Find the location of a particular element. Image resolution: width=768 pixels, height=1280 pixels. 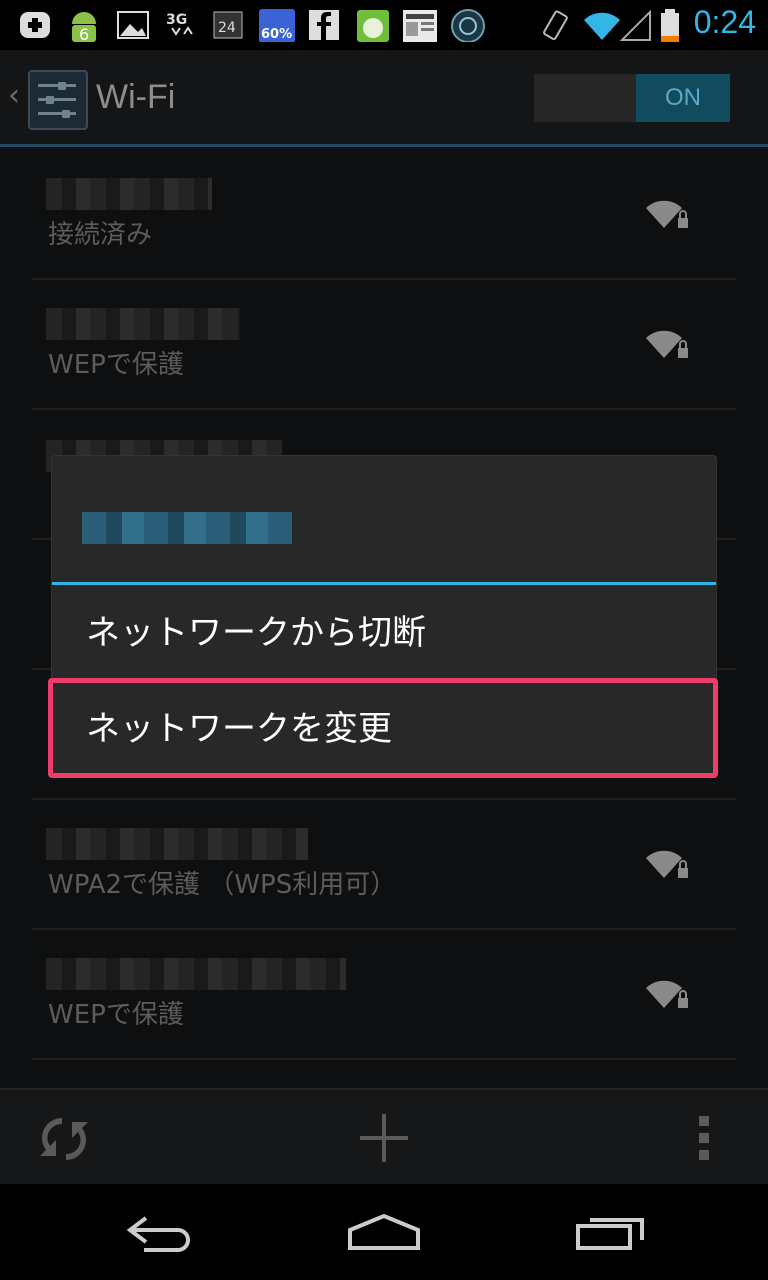

vibrate-icon is located at coordinates (555, 25).